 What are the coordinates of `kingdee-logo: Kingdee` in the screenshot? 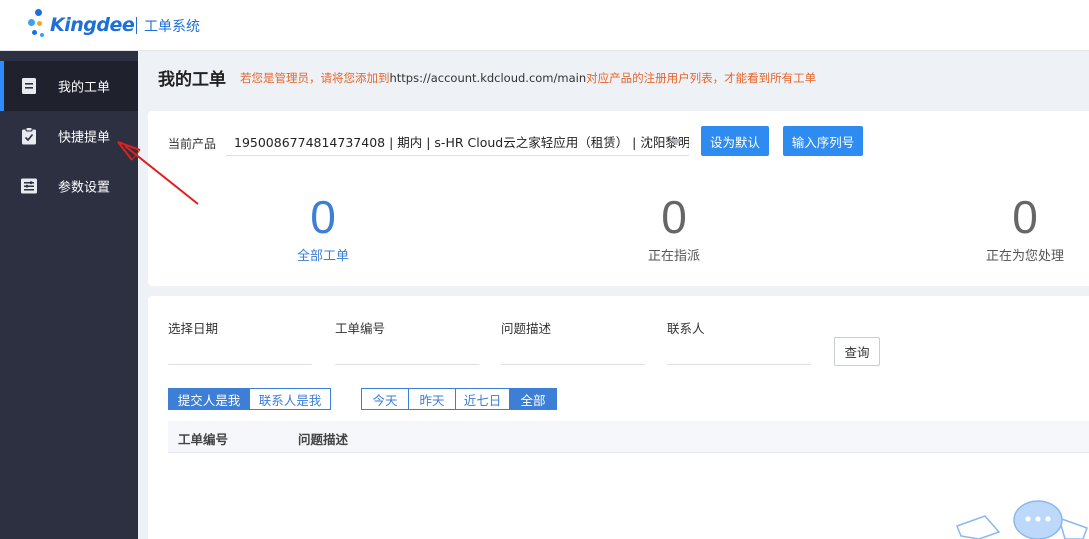 It's located at (80, 25).